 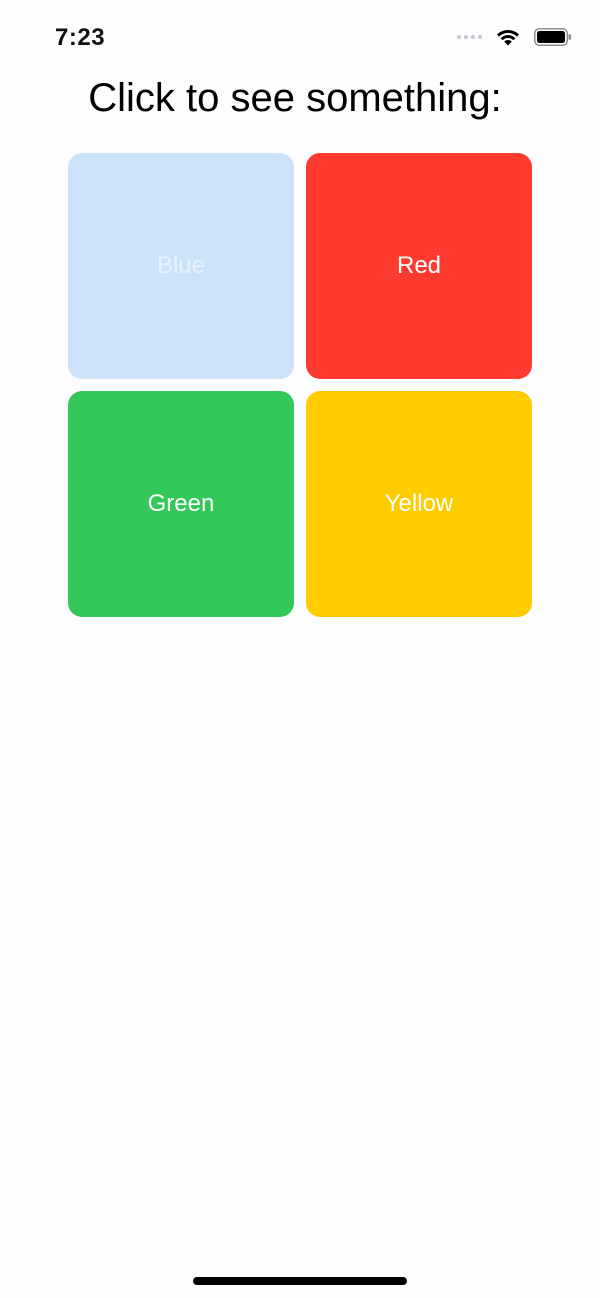 I want to click on red-tile-label: Red, so click(x=419, y=265).